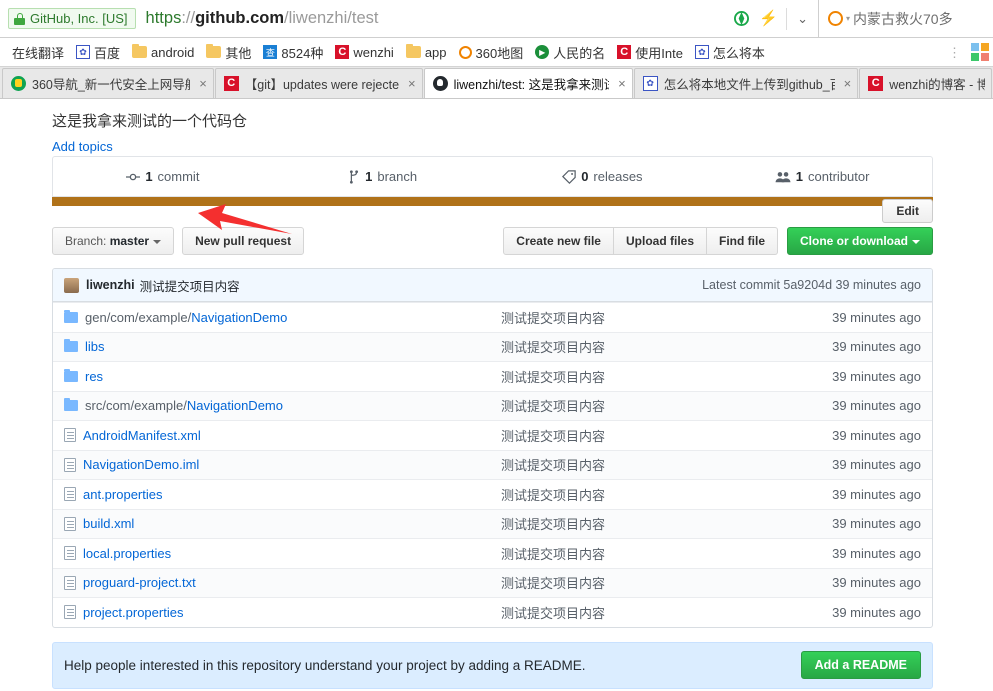 The image size is (993, 691). What do you see at coordinates (905, 19) in the screenshot?
I see `search-input: ▾ 内蒙古救火70多` at bounding box center [905, 19].